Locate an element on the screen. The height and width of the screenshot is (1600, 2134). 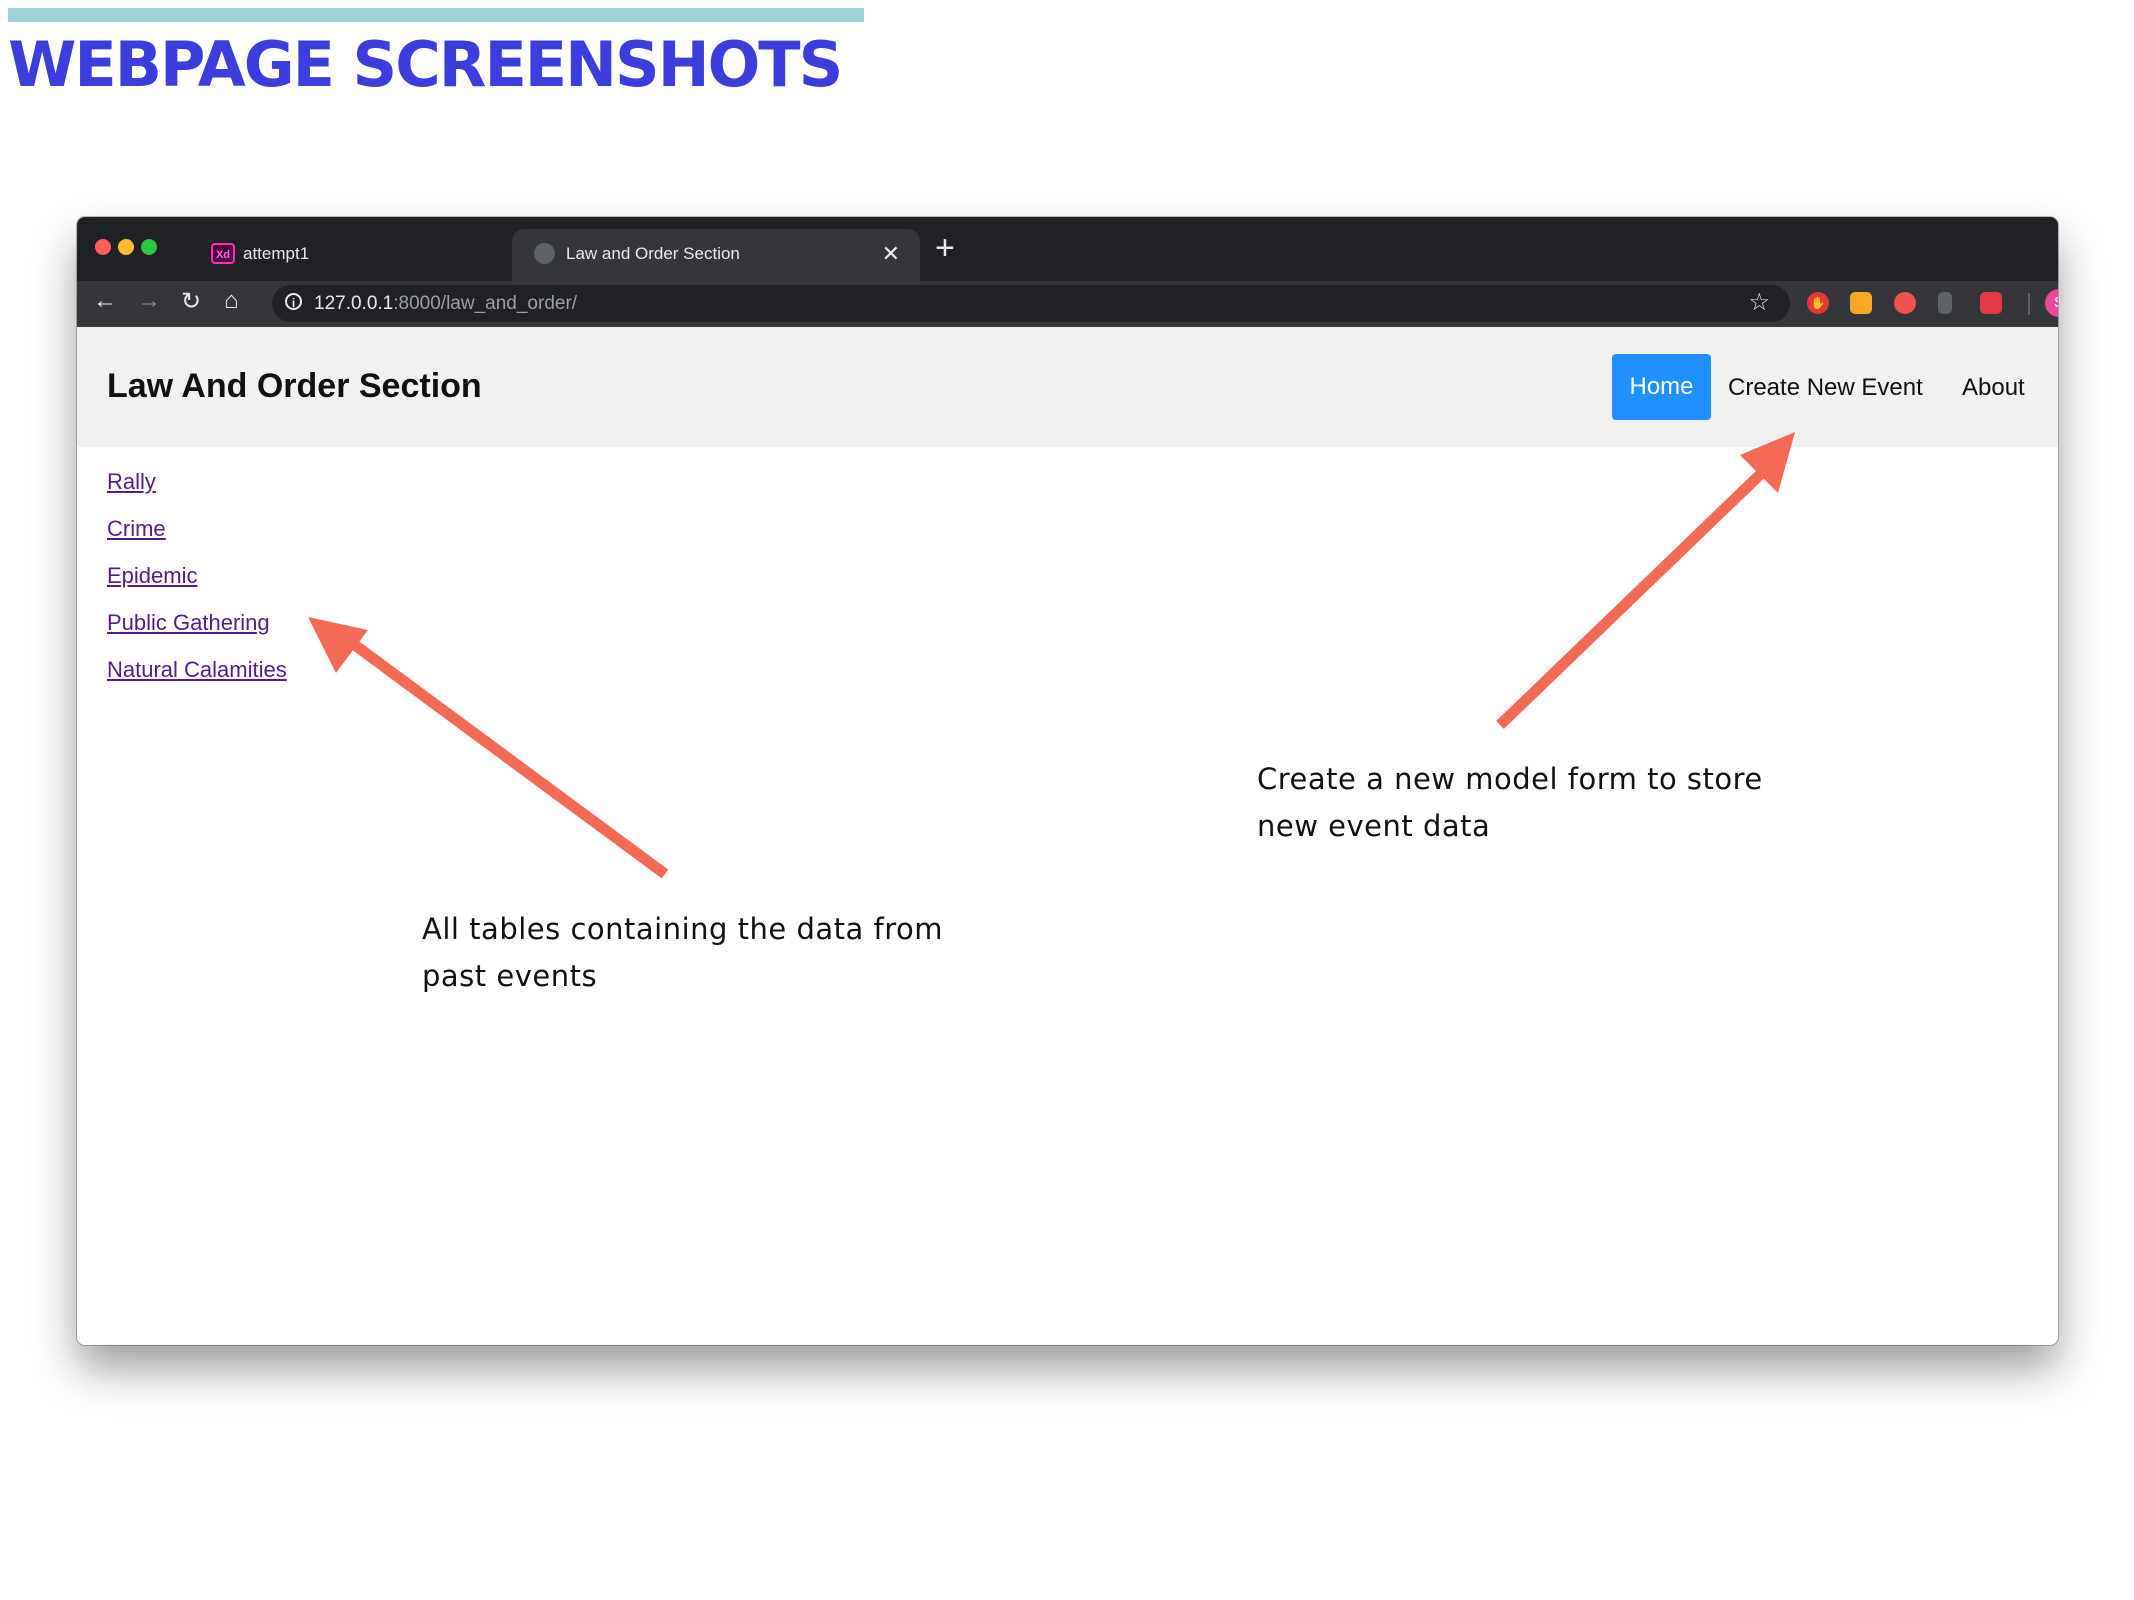
list-item: Public Gathering is located at coordinates (197, 633).